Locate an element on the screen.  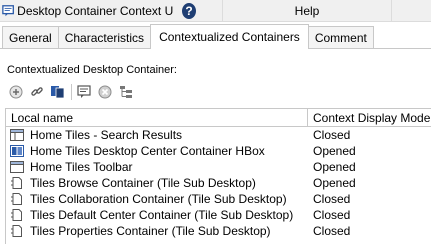
title-bar: Desktop Container Context Univ... ? Help is located at coordinates (215, 11).